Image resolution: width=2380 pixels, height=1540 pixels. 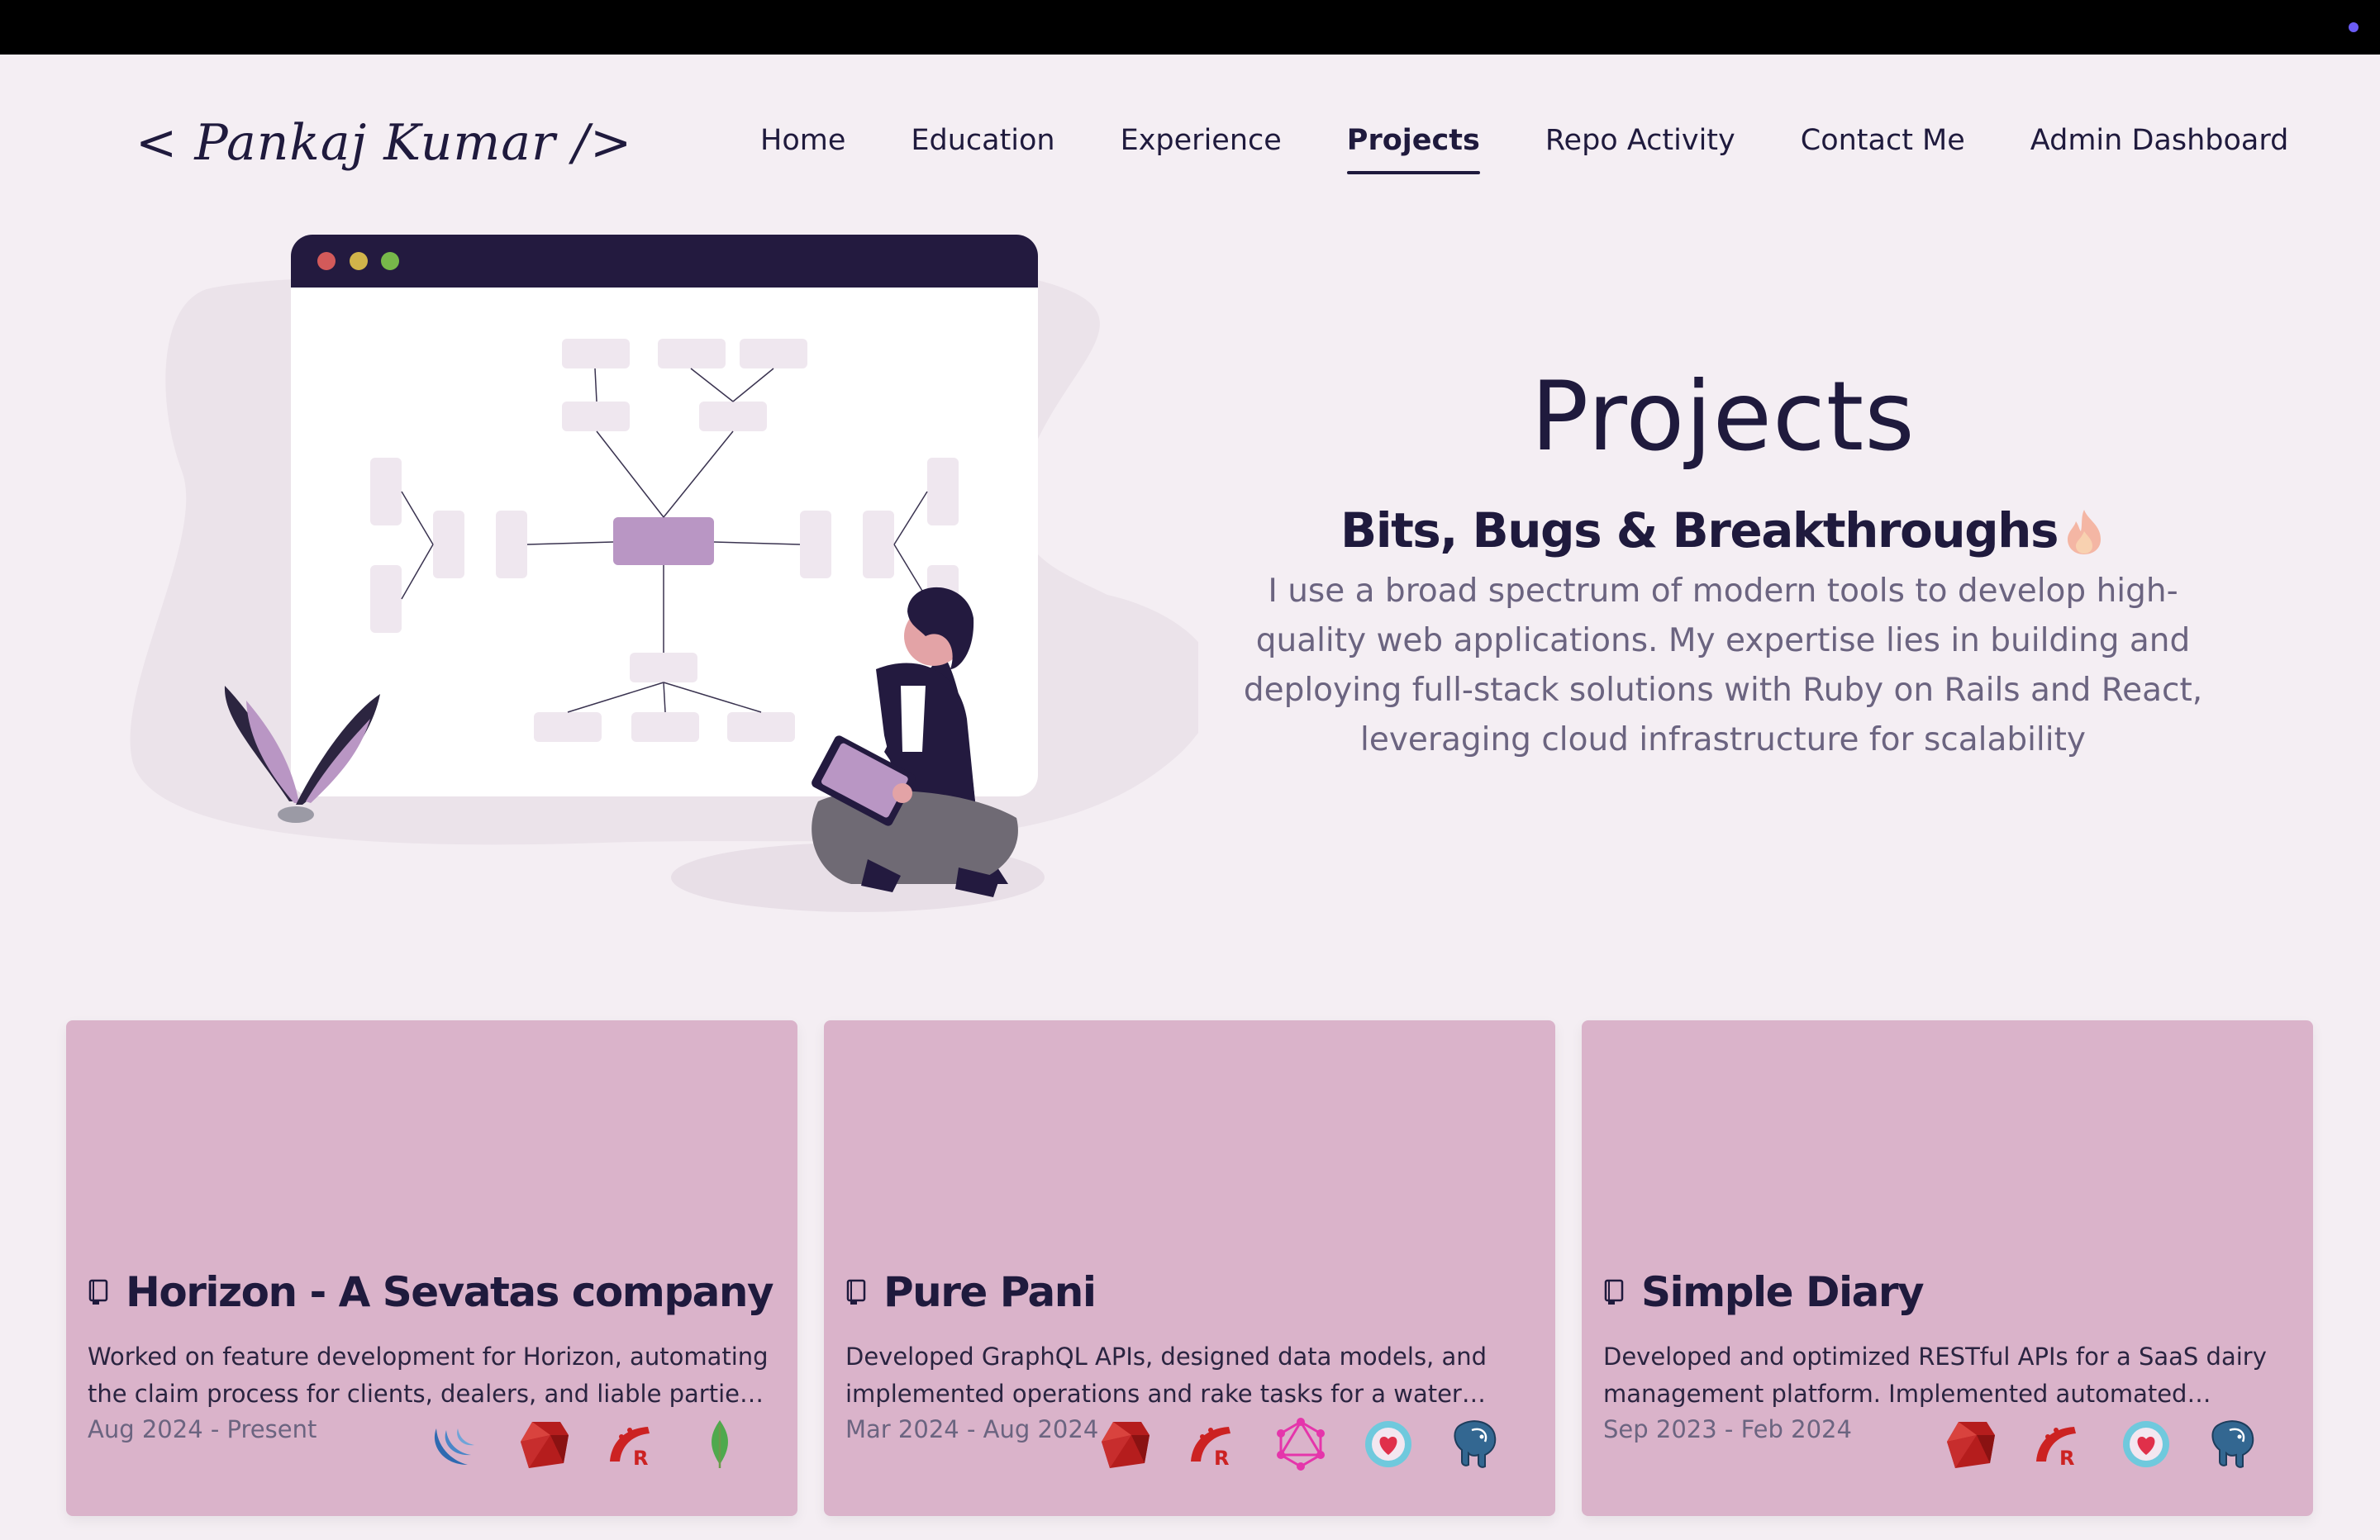 I want to click on project-date: Sep 2023 - Feb 2024, so click(x=1727, y=1429).